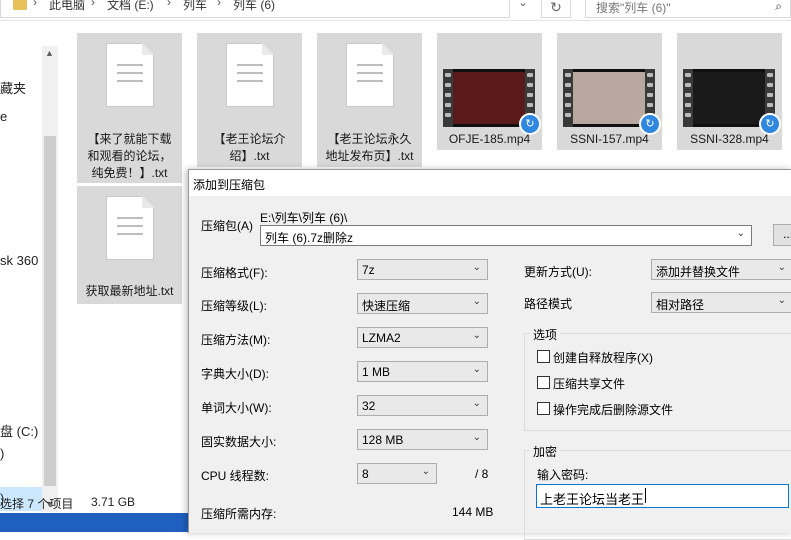 This screenshot has height=540, width=791. Describe the element at coordinates (688, 9) in the screenshot. I see `search-input: 搜索"列车 (6)" ⌕` at that location.